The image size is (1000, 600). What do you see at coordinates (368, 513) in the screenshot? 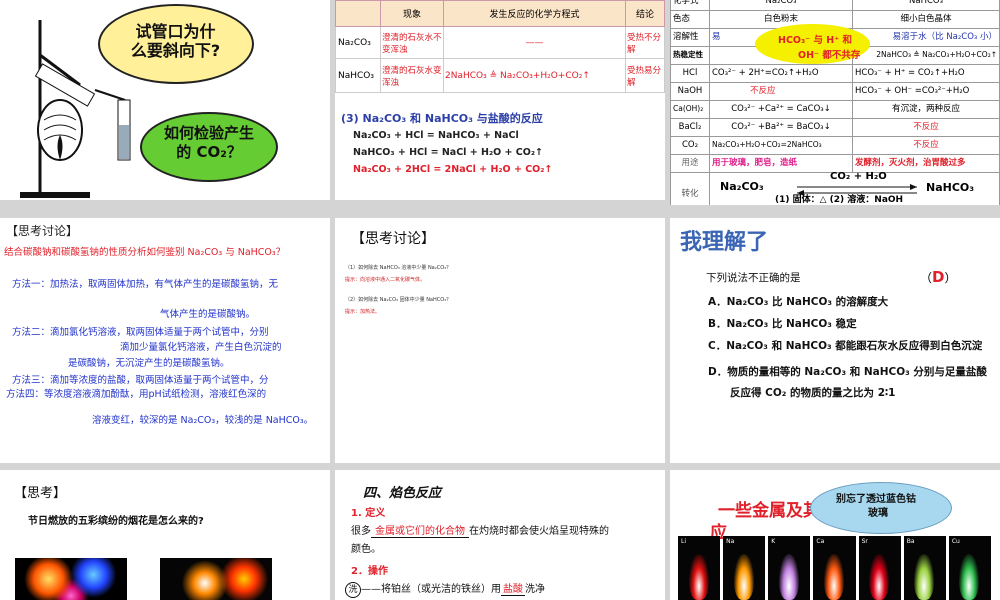
I see `definition-heading: 1. 定义` at bounding box center [368, 513].